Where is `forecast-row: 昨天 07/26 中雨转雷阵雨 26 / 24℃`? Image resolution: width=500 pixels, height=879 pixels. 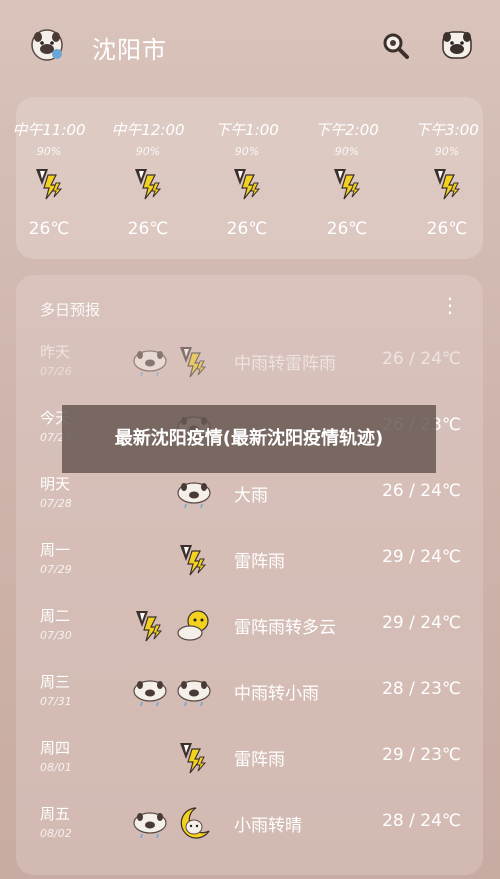 forecast-row: 昨天 07/26 中雨转雷阵雨 26 / 24℃ is located at coordinates (249, 365).